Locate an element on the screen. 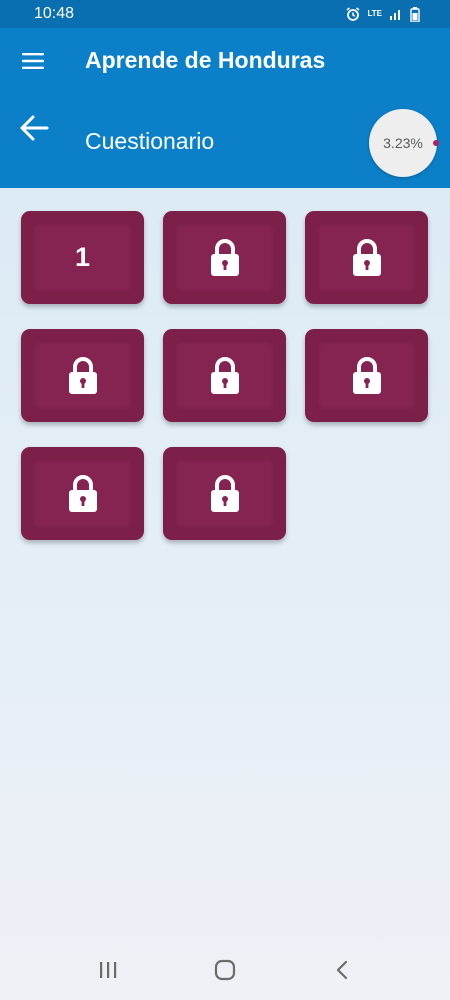 This screenshot has width=450, height=1000. system-nav-bar is located at coordinates (225, 970).